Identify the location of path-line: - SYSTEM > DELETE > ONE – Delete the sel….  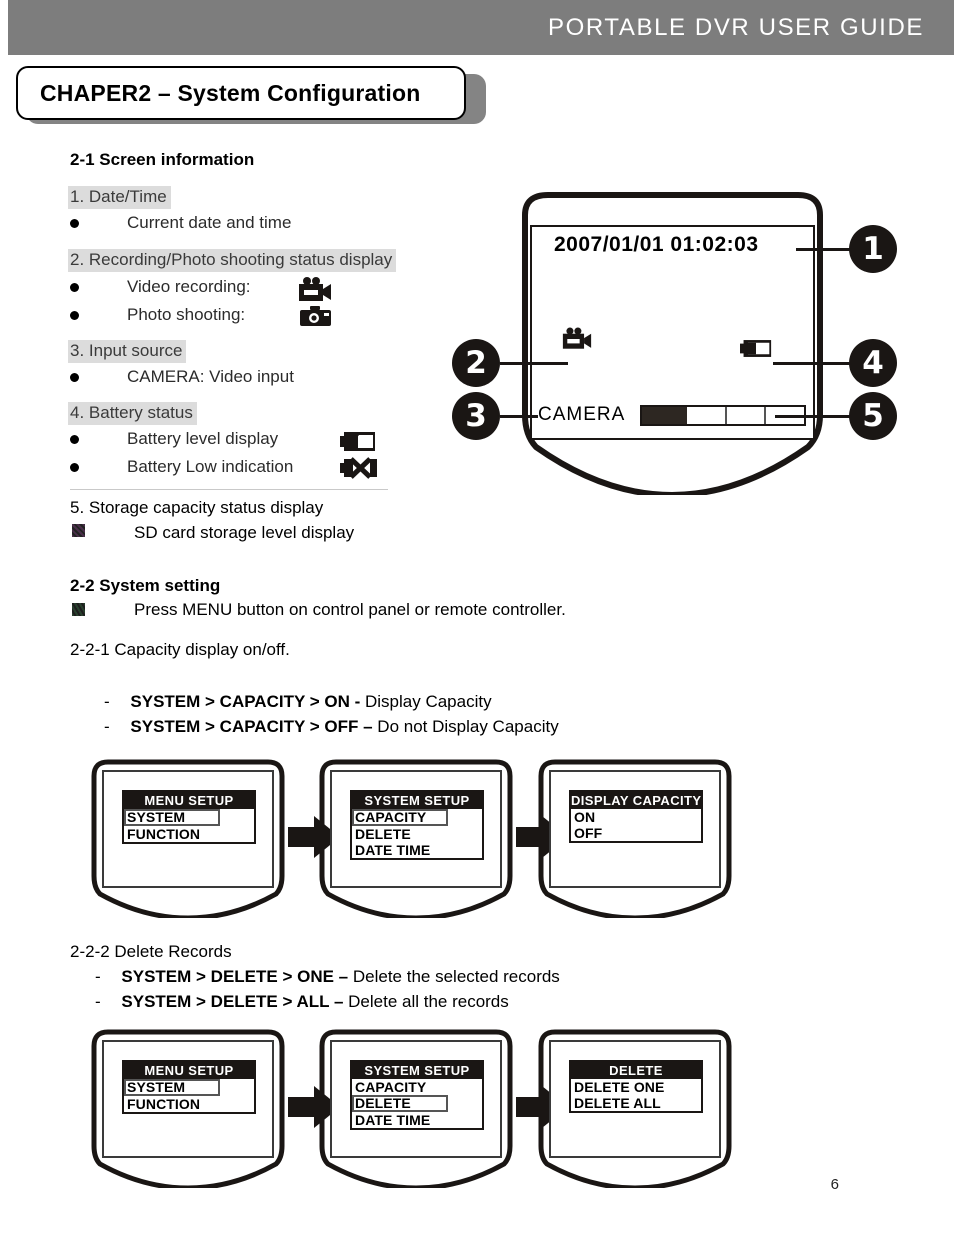
(327, 977).